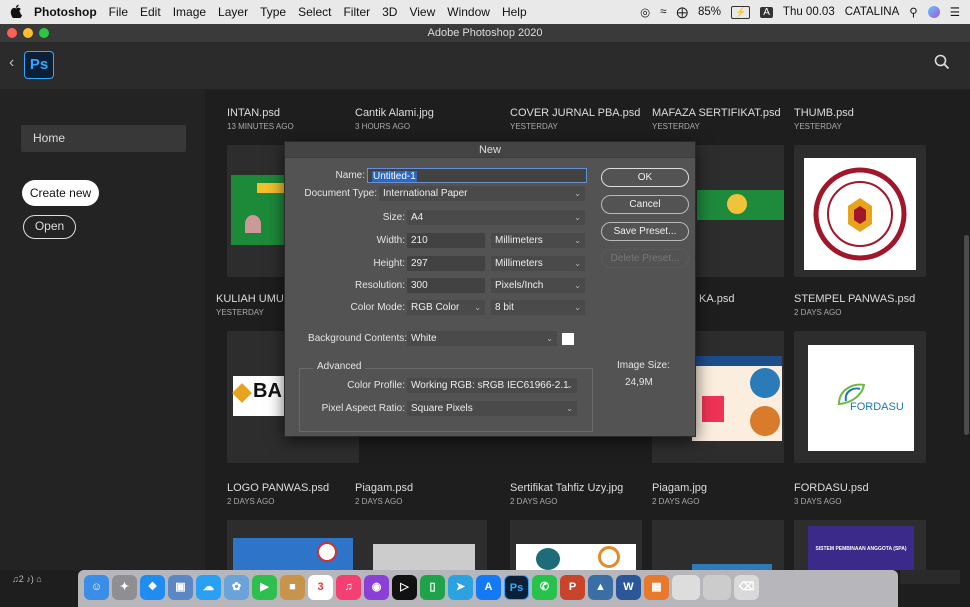 This screenshot has width=970, height=607. I want to click on launchpad-icon: ✦, so click(124, 587).